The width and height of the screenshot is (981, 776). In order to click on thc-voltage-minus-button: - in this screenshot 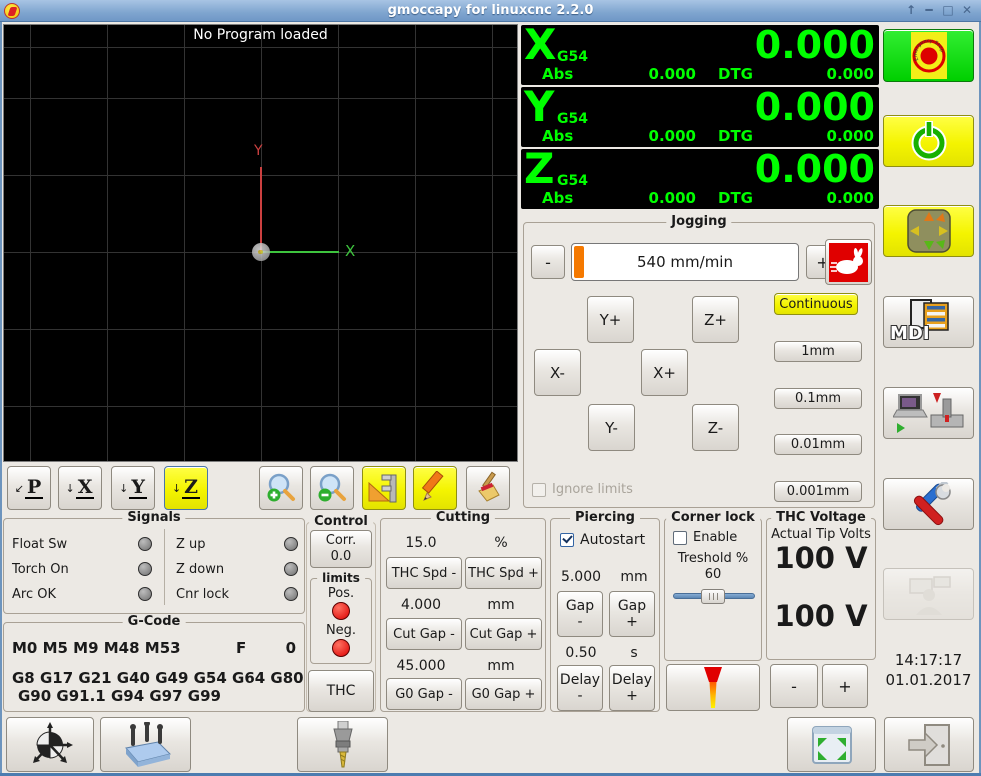, I will do `click(794, 686)`.